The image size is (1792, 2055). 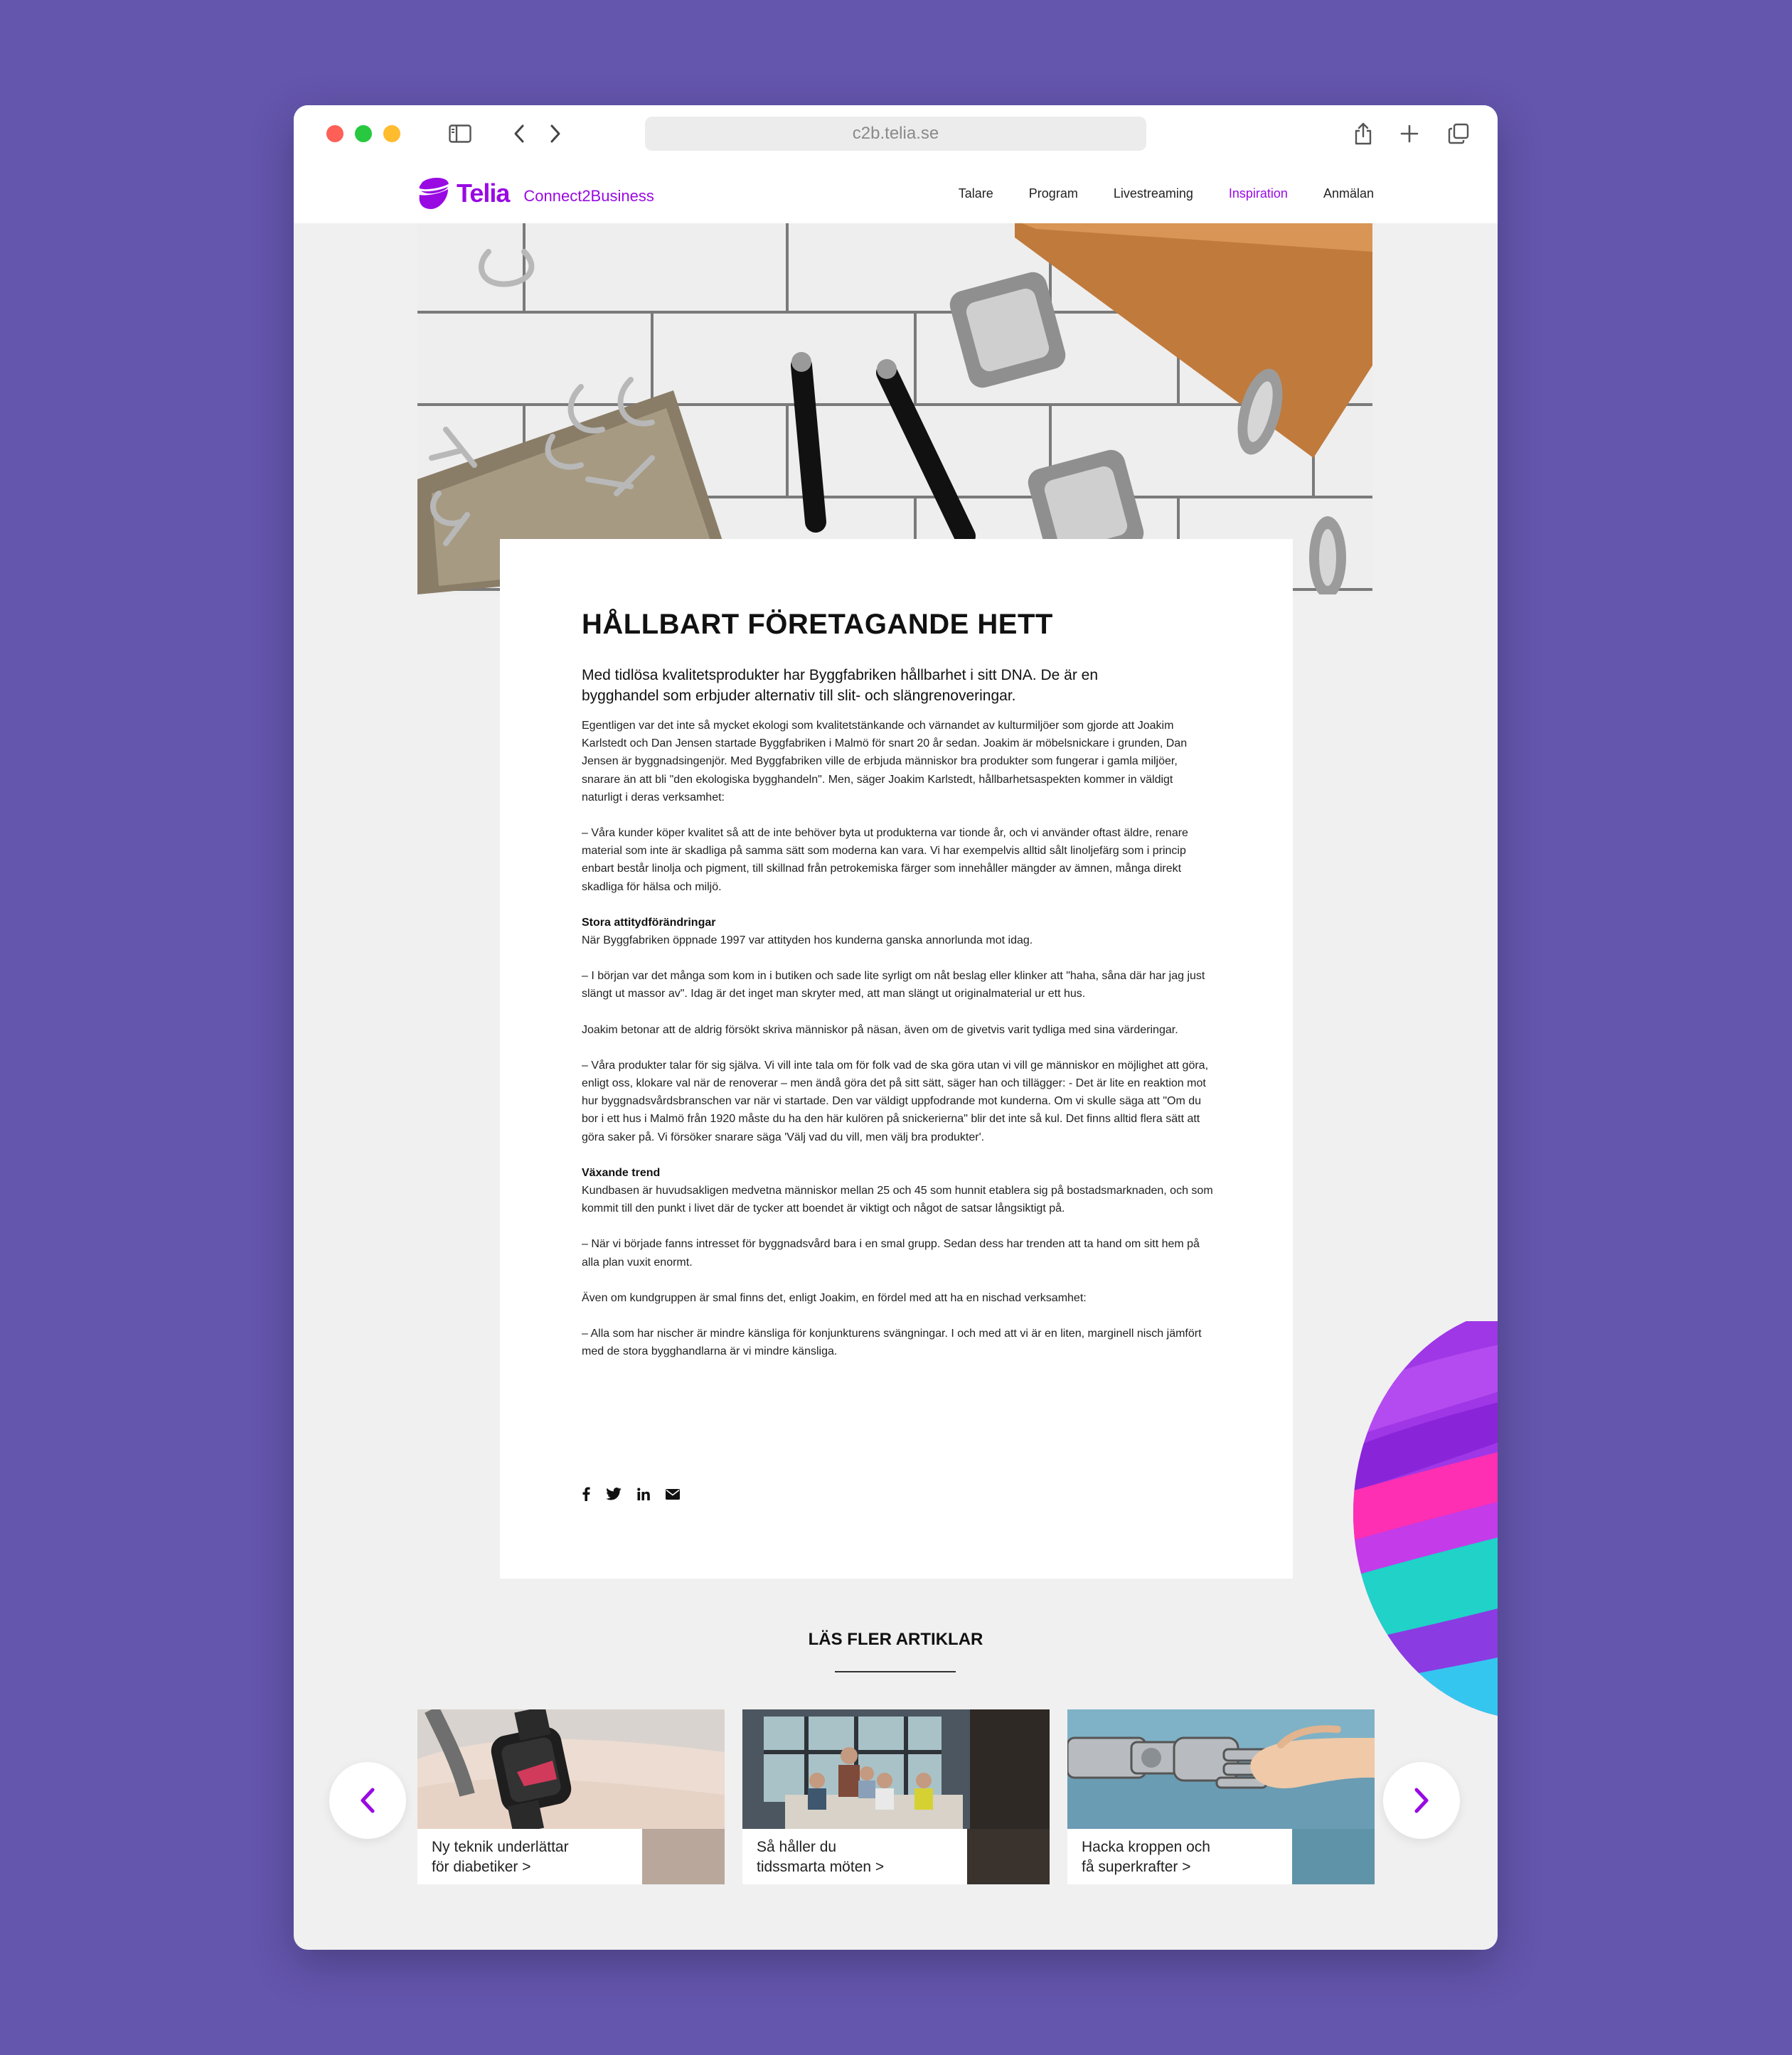 What do you see at coordinates (895, 1672) in the screenshot?
I see `heading-underline` at bounding box center [895, 1672].